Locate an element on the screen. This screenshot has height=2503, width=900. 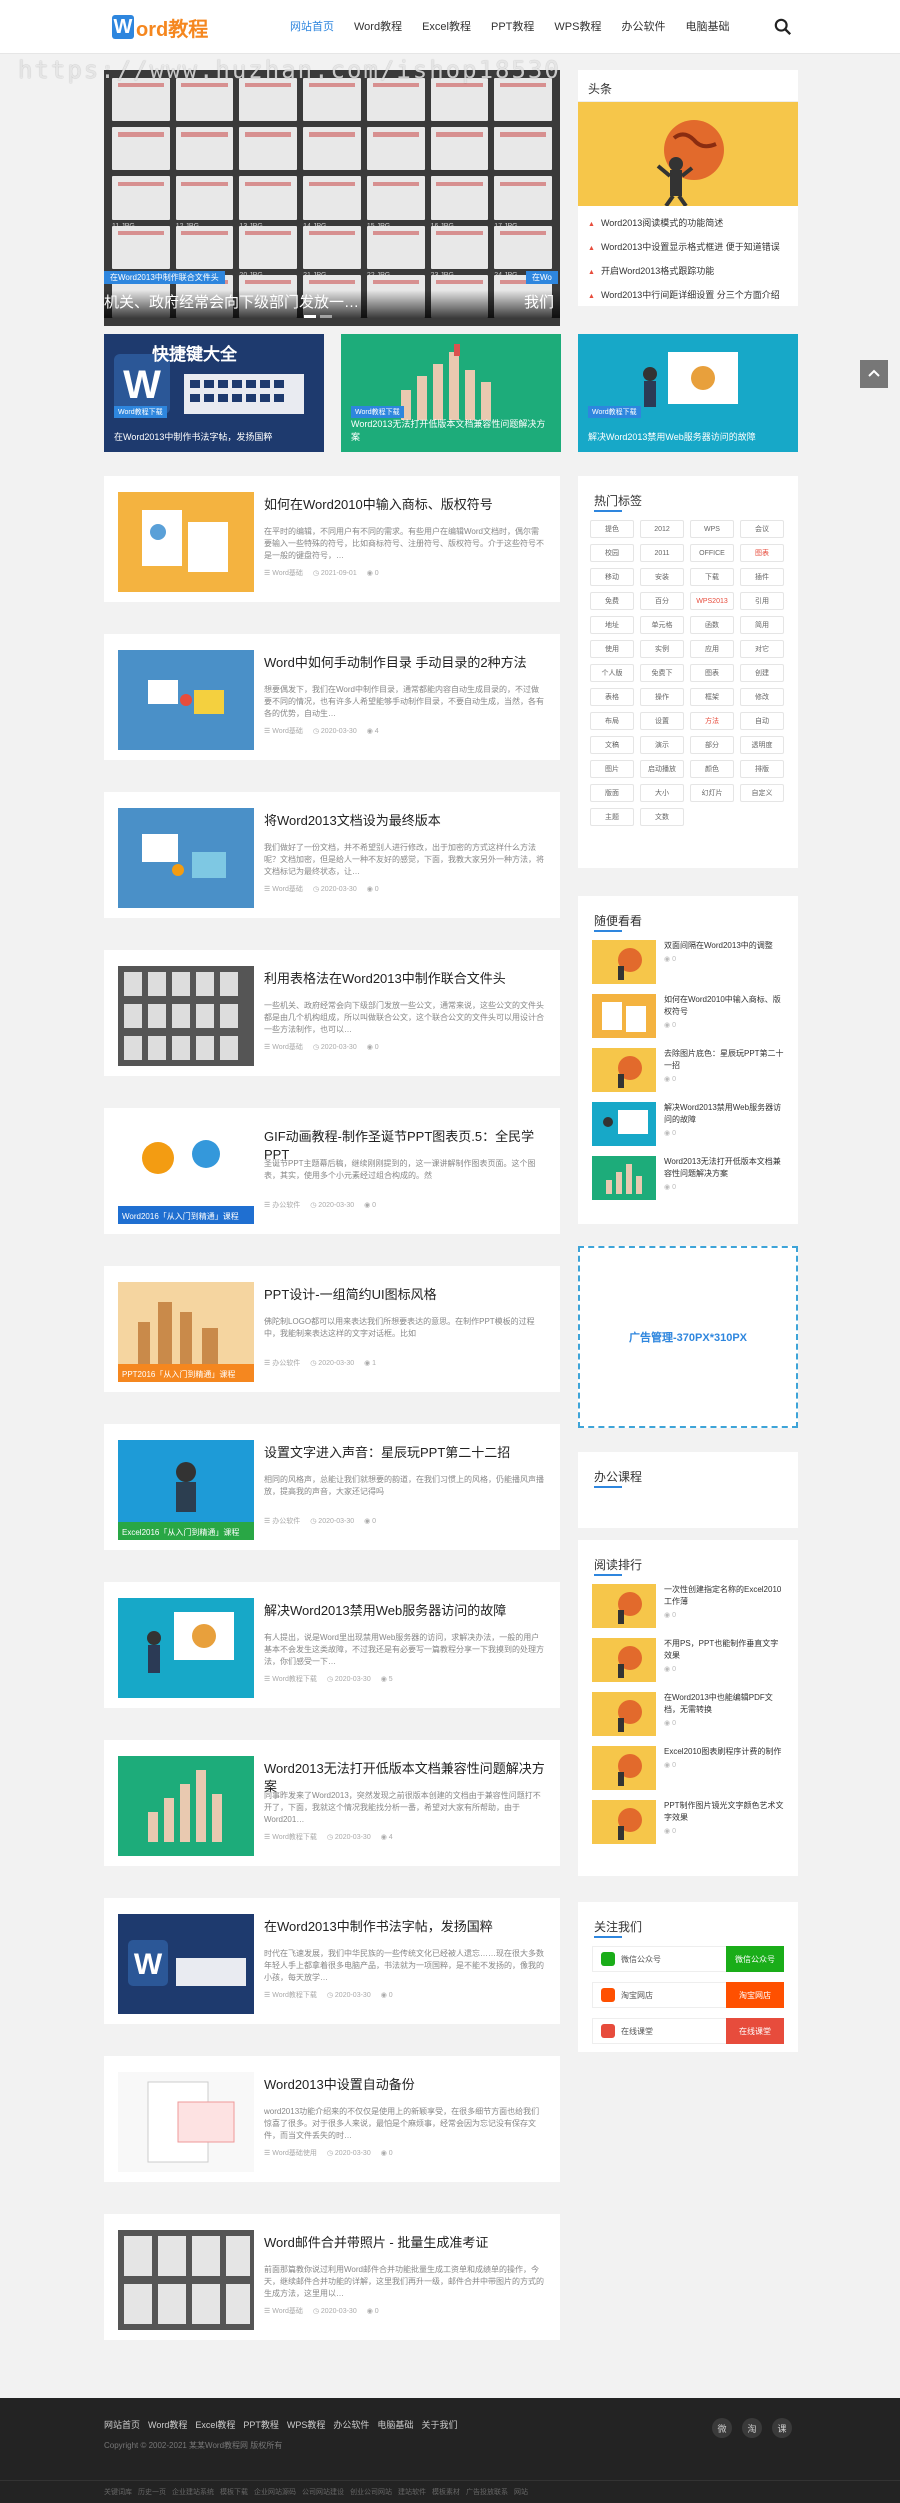
friend-link: 创业公司网站 is located at coordinates (371, 2492).